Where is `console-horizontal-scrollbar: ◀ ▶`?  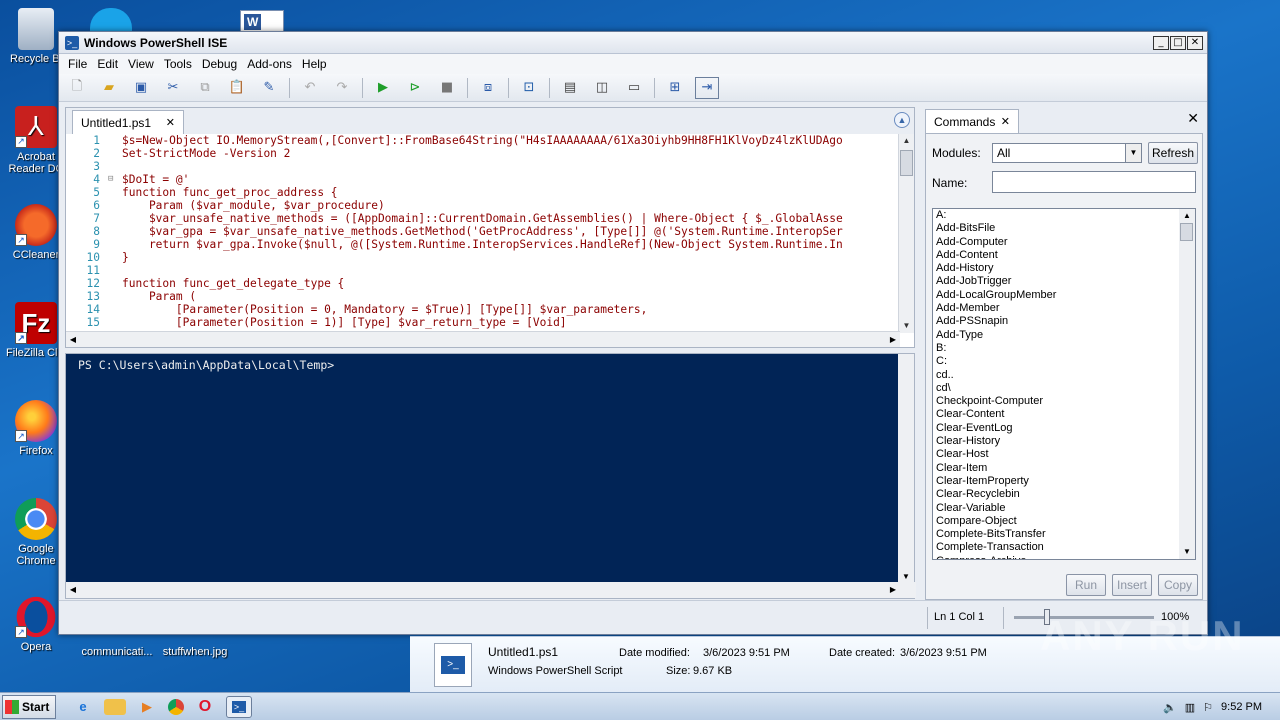
console-horizontal-scrollbar: ◀ ▶ is located at coordinates (491, 590).